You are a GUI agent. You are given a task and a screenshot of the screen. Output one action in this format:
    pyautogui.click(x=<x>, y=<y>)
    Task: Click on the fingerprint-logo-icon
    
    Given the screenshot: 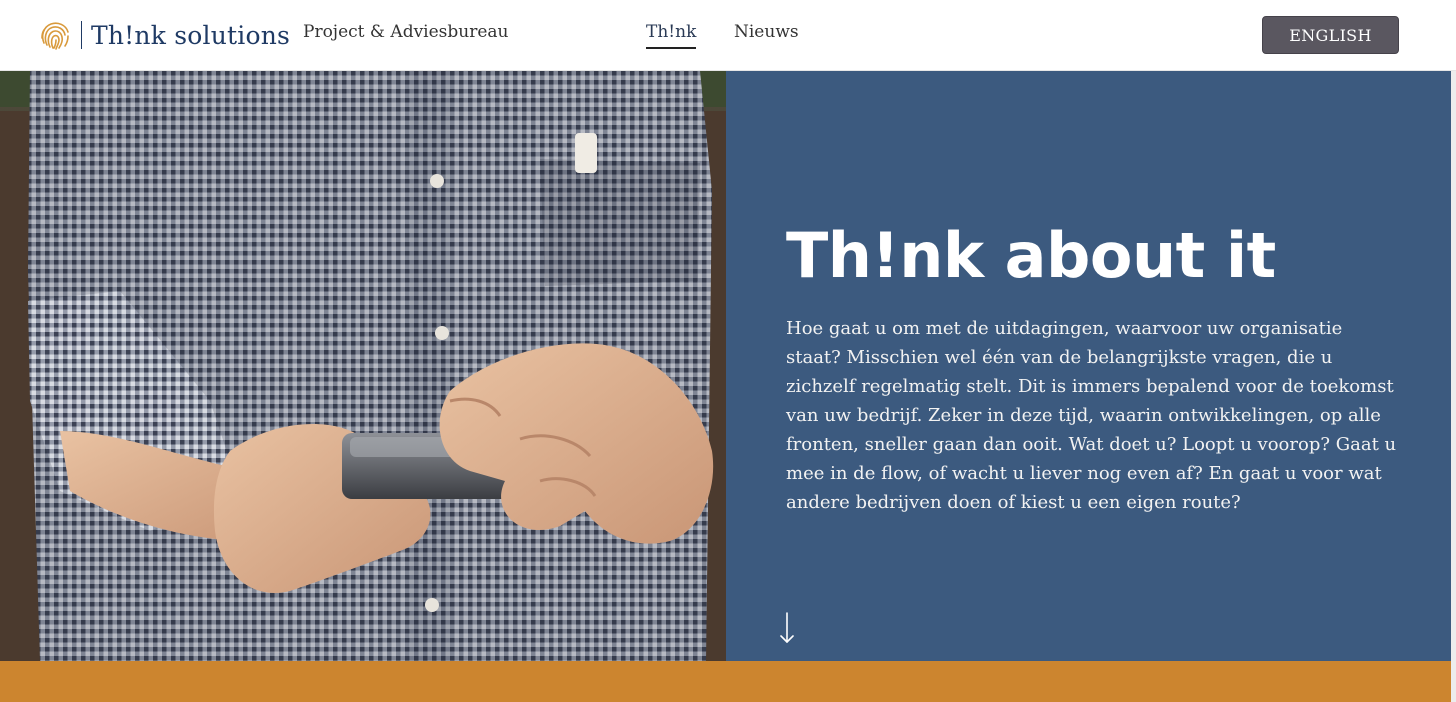 What is the action you would take?
    pyautogui.click(x=55, y=36)
    